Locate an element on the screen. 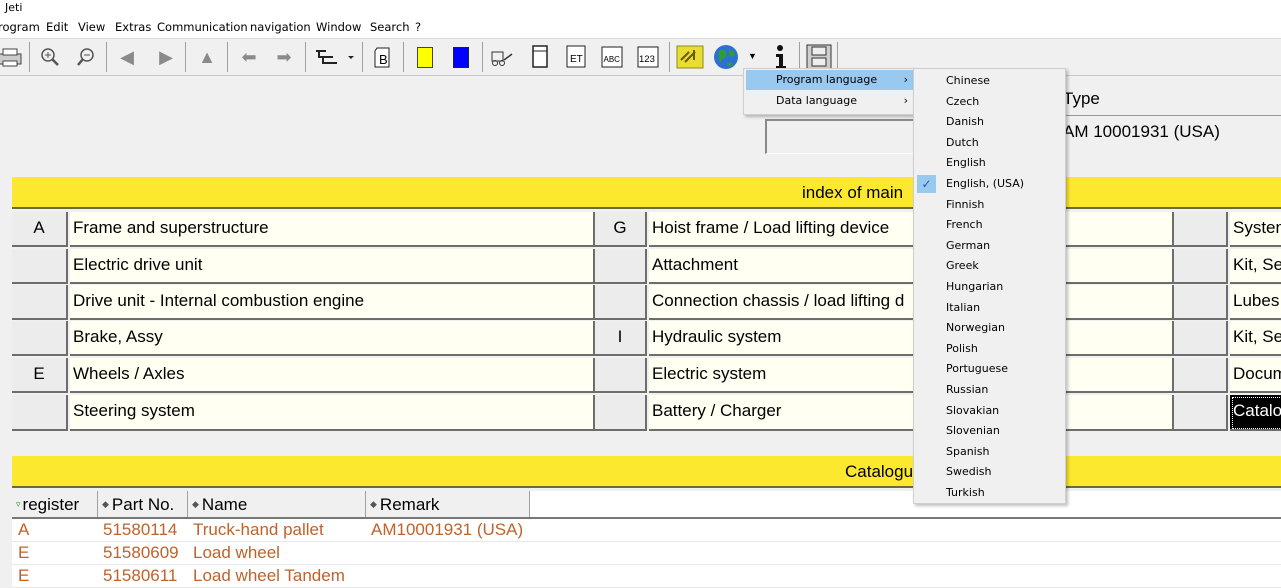 The height and width of the screenshot is (588, 1281). index-item: Docum is located at coordinates (1255, 375).